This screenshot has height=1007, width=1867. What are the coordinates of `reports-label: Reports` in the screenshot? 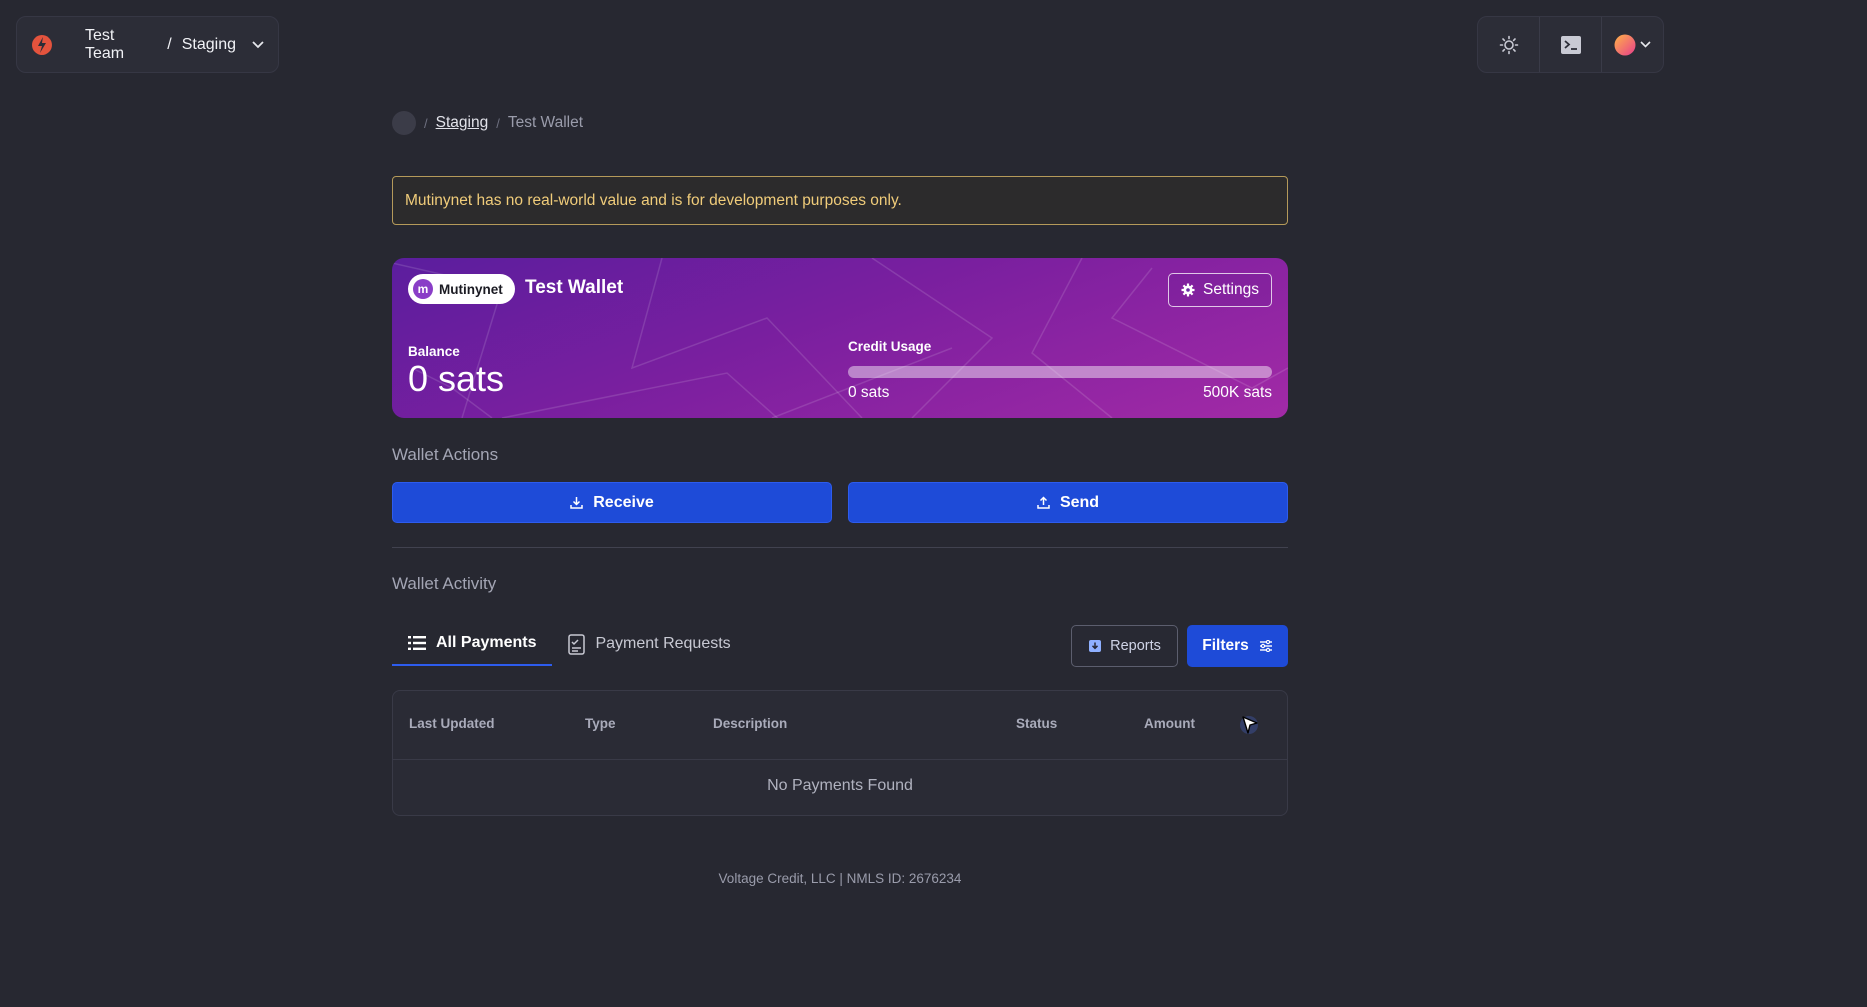 It's located at (1135, 646).